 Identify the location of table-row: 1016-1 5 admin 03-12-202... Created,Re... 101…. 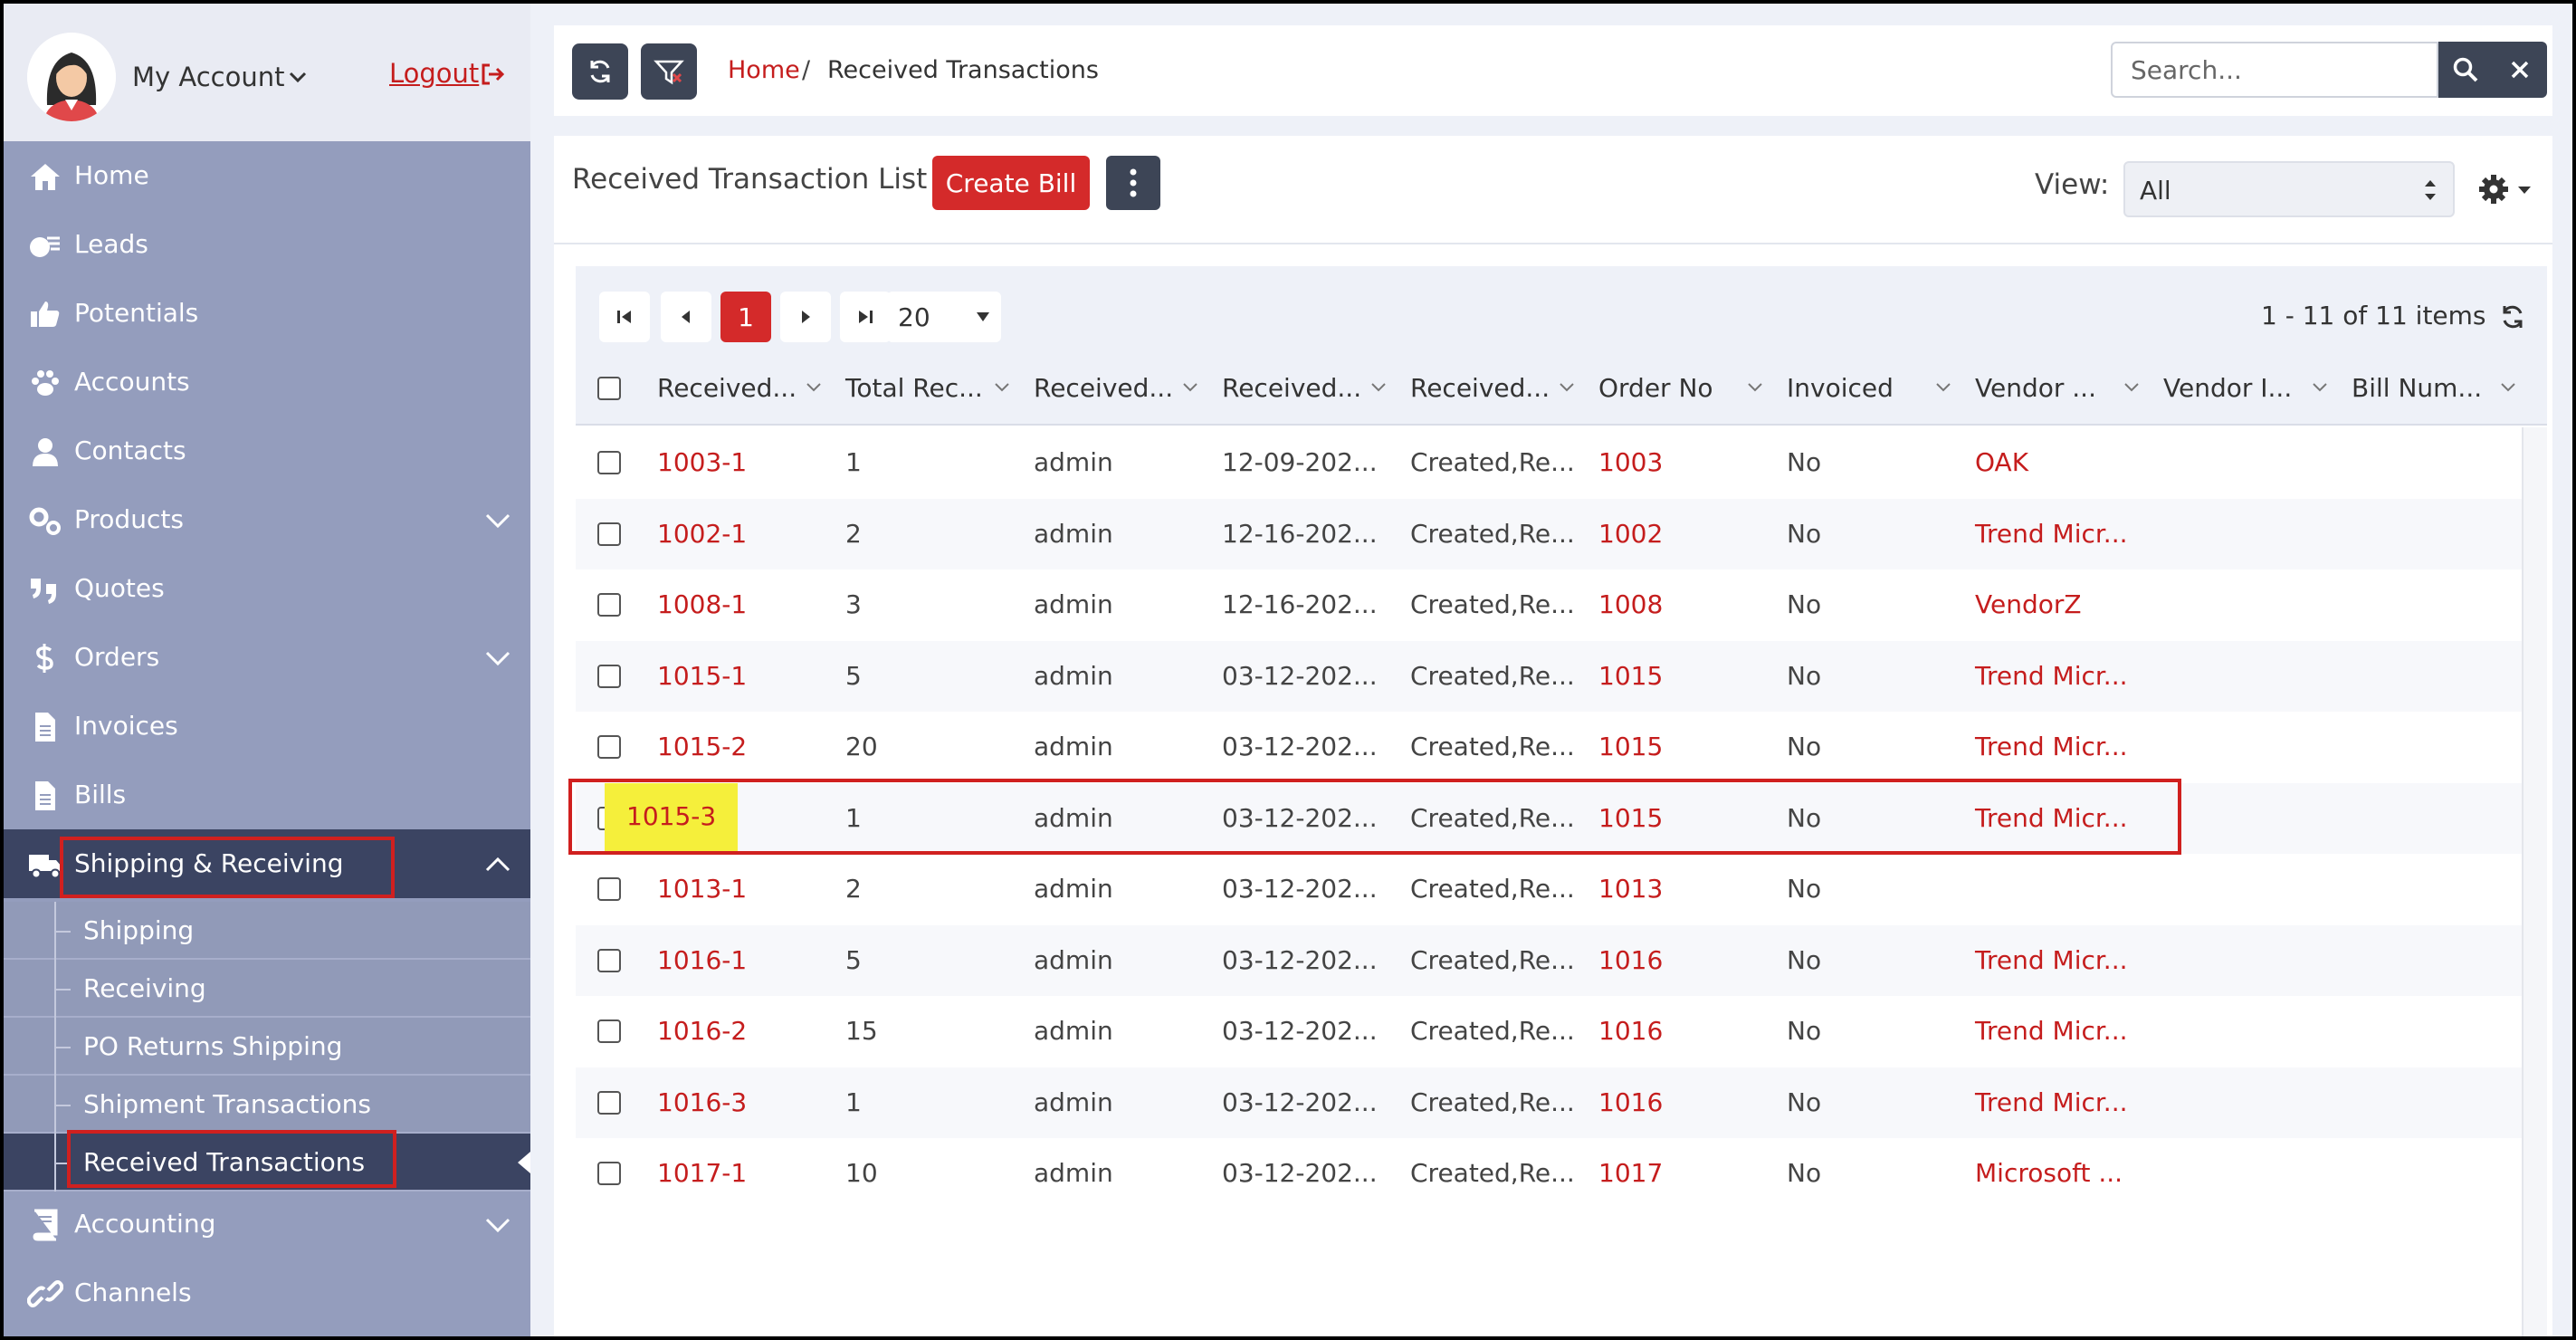
(1549, 960).